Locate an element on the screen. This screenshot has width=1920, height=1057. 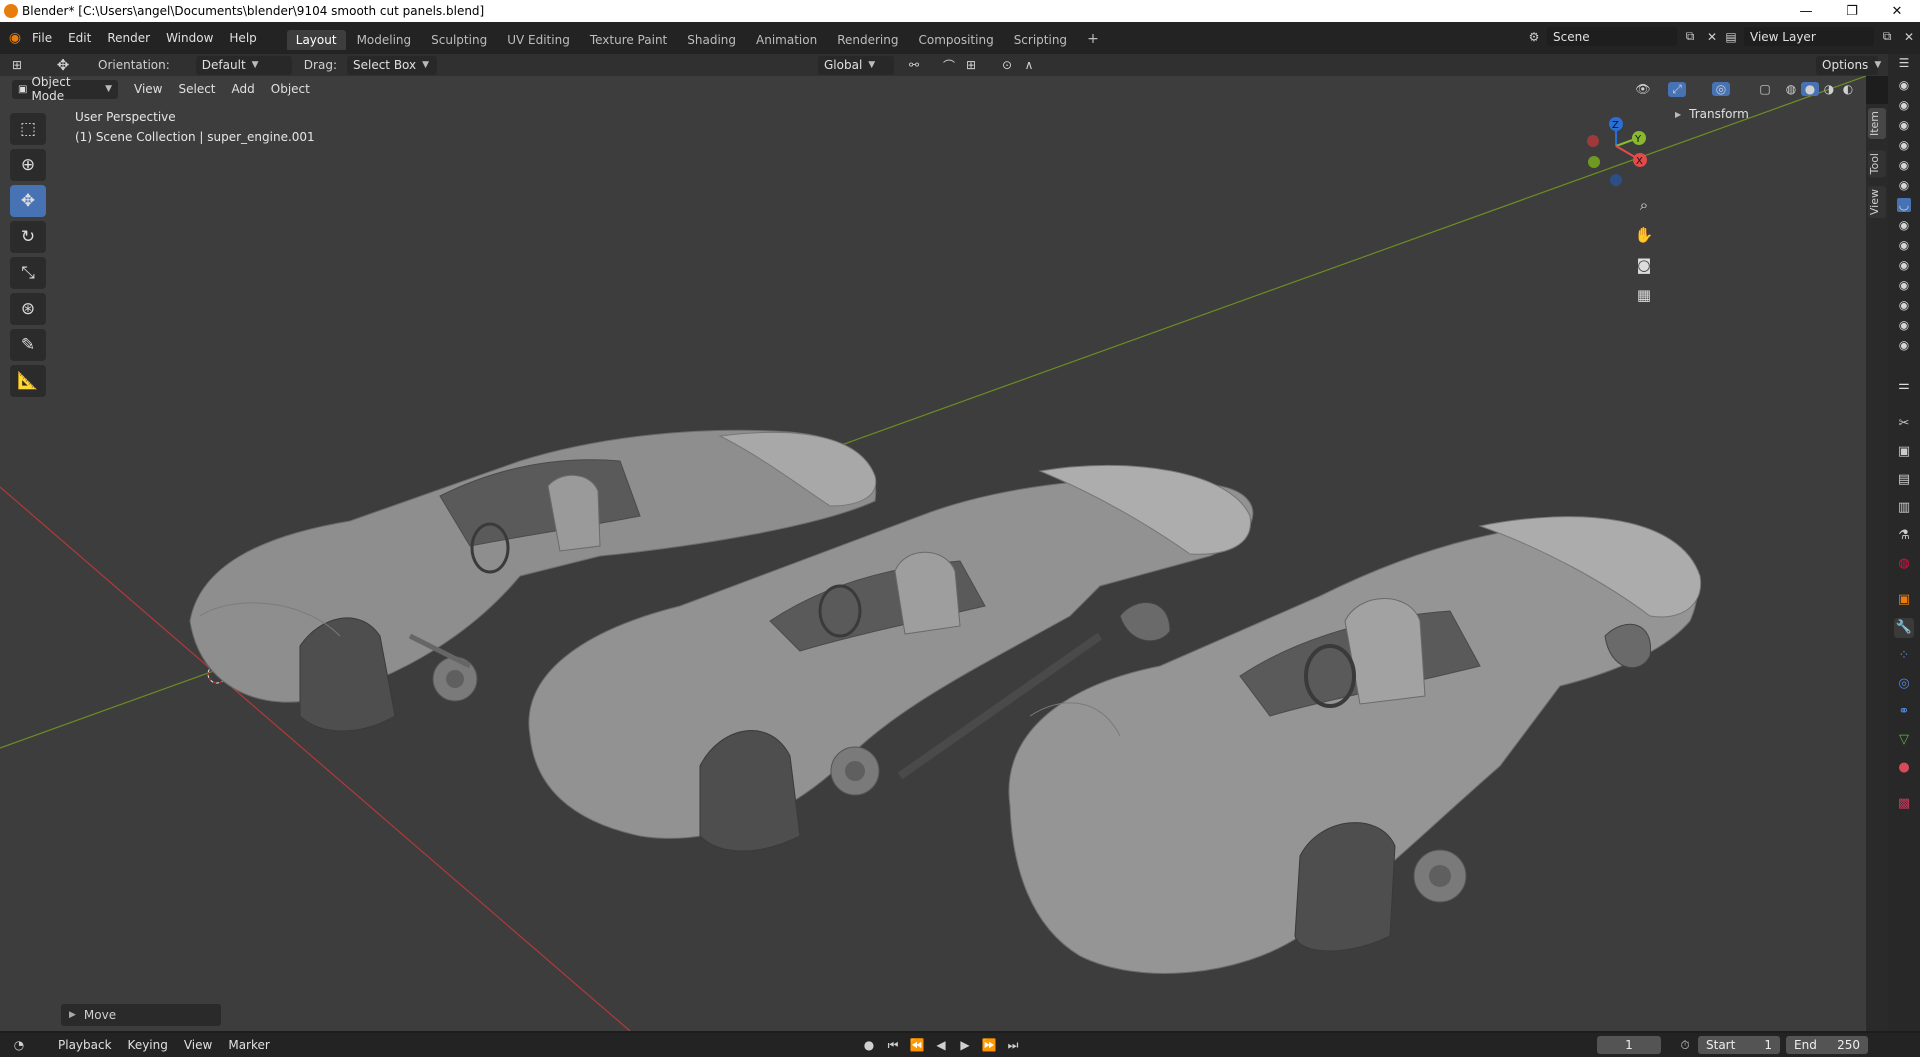
transform-orientation-dropdown: Global ▼ is located at coordinates (856, 65).